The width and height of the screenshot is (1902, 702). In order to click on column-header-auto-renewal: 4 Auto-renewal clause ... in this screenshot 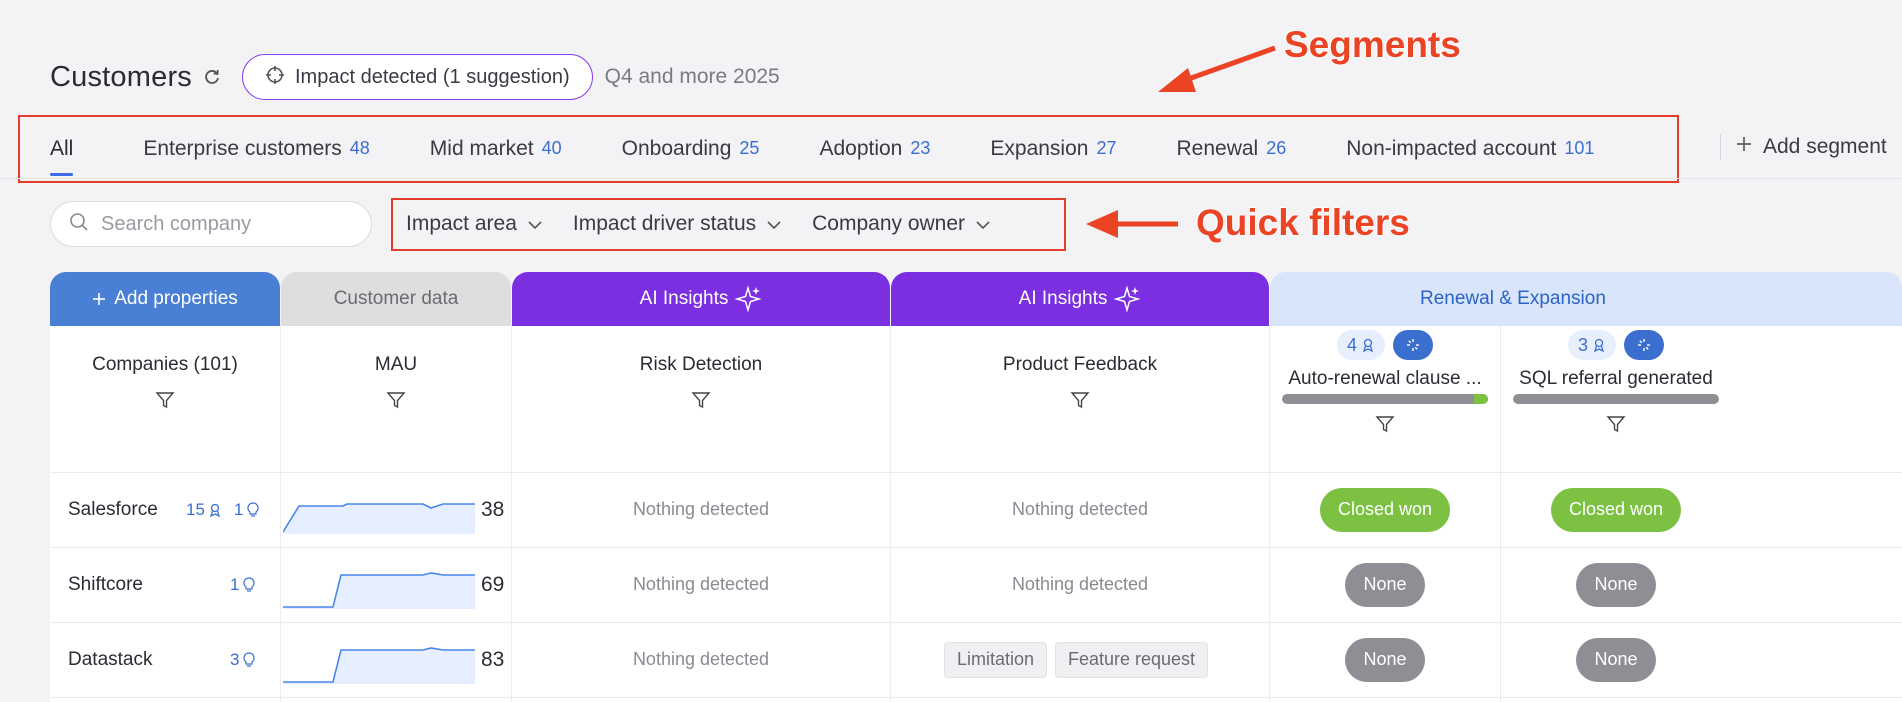, I will do `click(1385, 385)`.